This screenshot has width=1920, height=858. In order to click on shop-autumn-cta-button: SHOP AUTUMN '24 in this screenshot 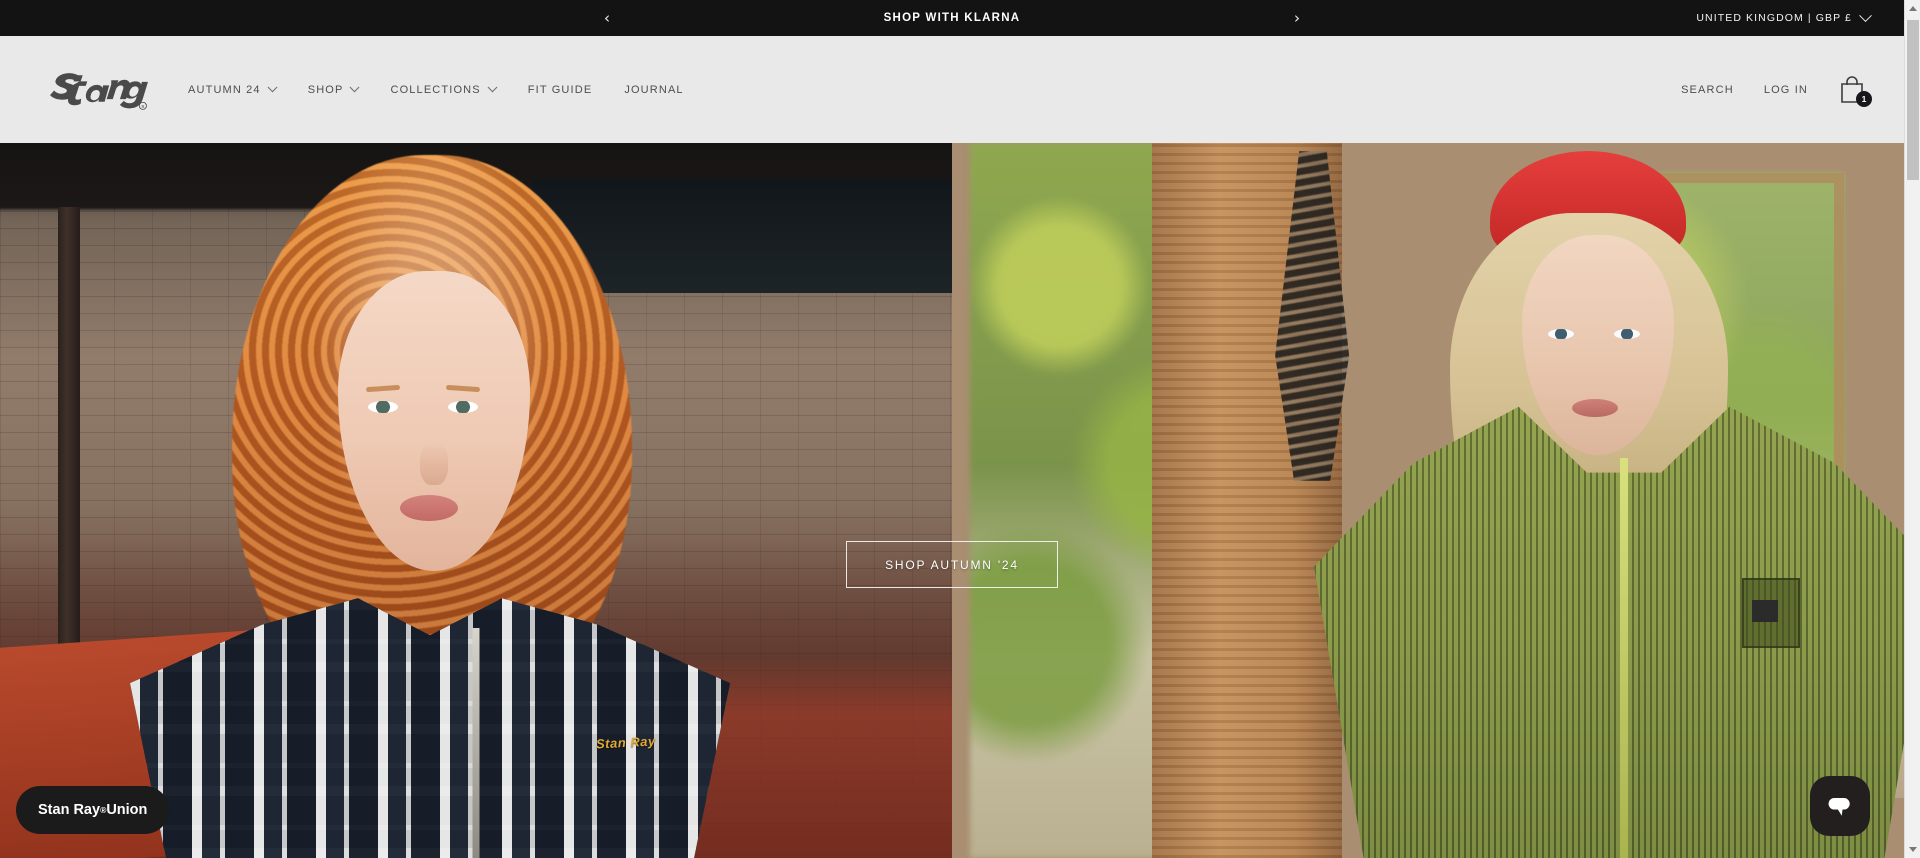, I will do `click(952, 564)`.